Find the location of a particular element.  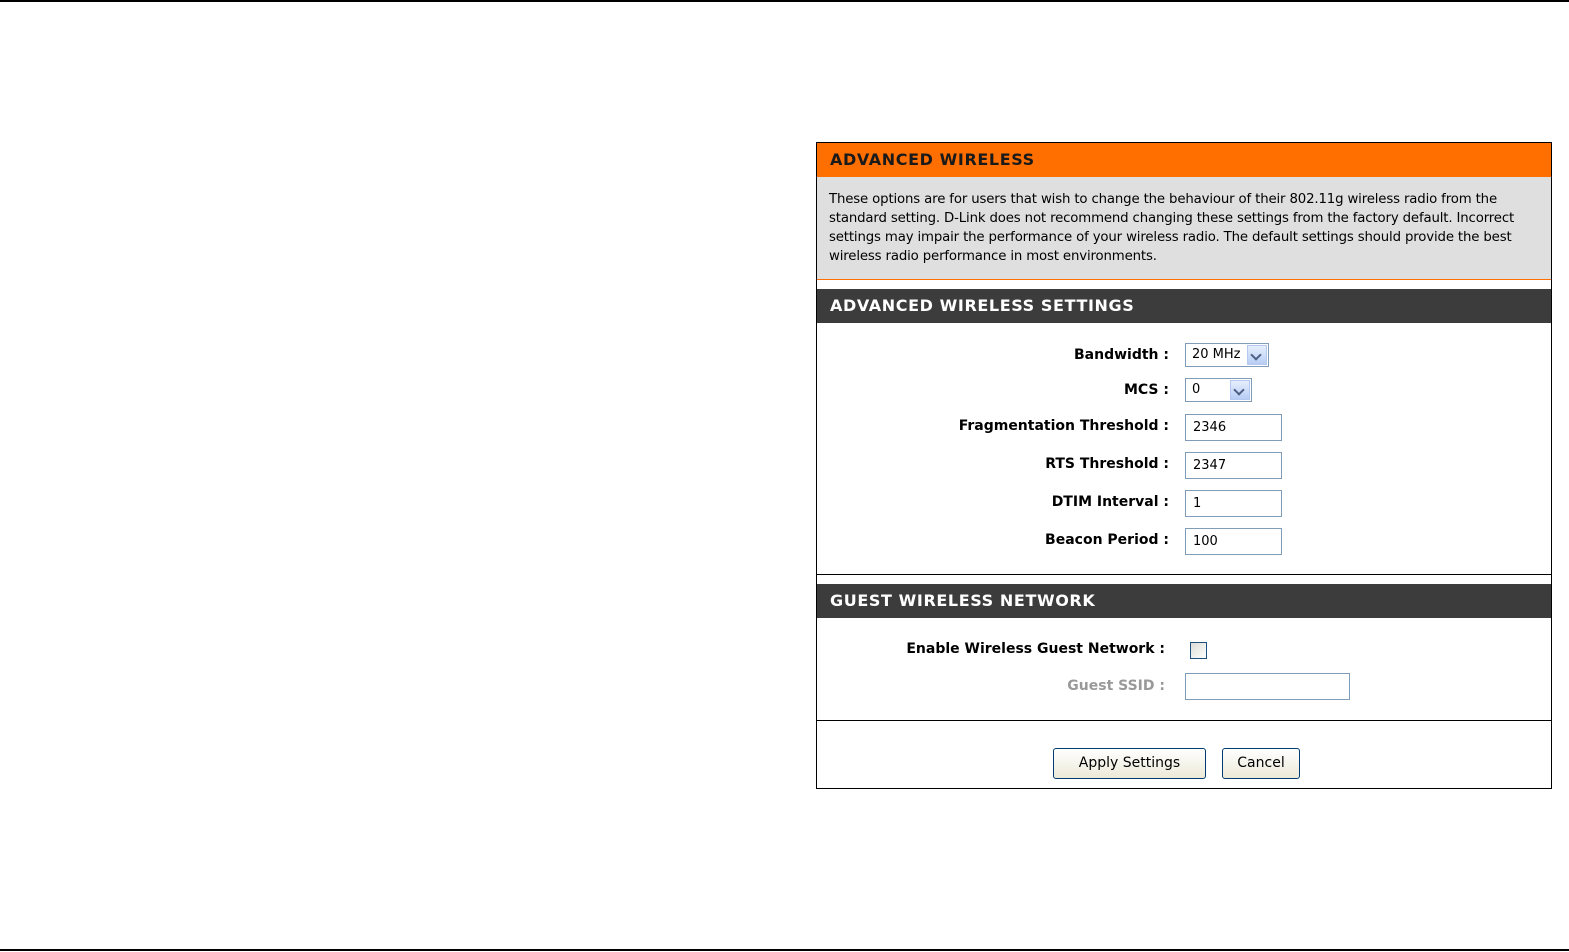

guest-ssid-input is located at coordinates (1267, 686).